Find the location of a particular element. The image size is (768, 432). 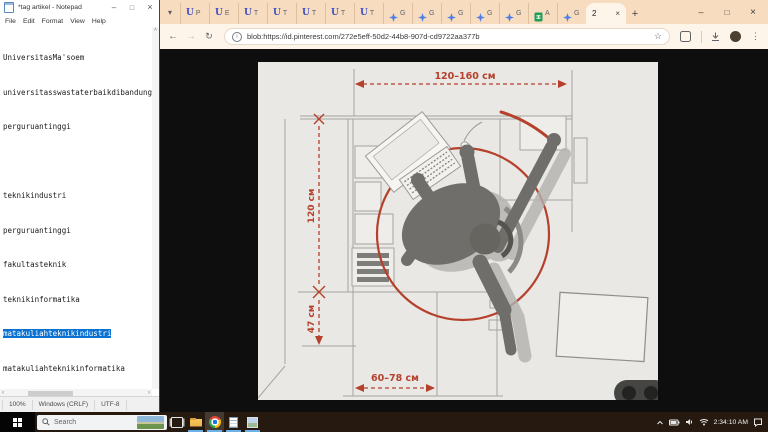

text-line: universitasswastaterbaikdibandung is located at coordinates (77, 92).